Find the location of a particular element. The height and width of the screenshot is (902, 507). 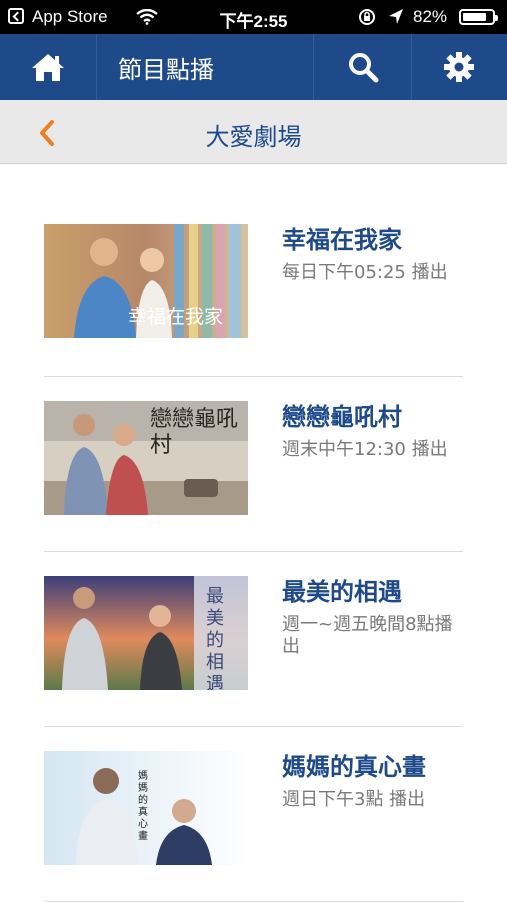

search-icon is located at coordinates (363, 68).